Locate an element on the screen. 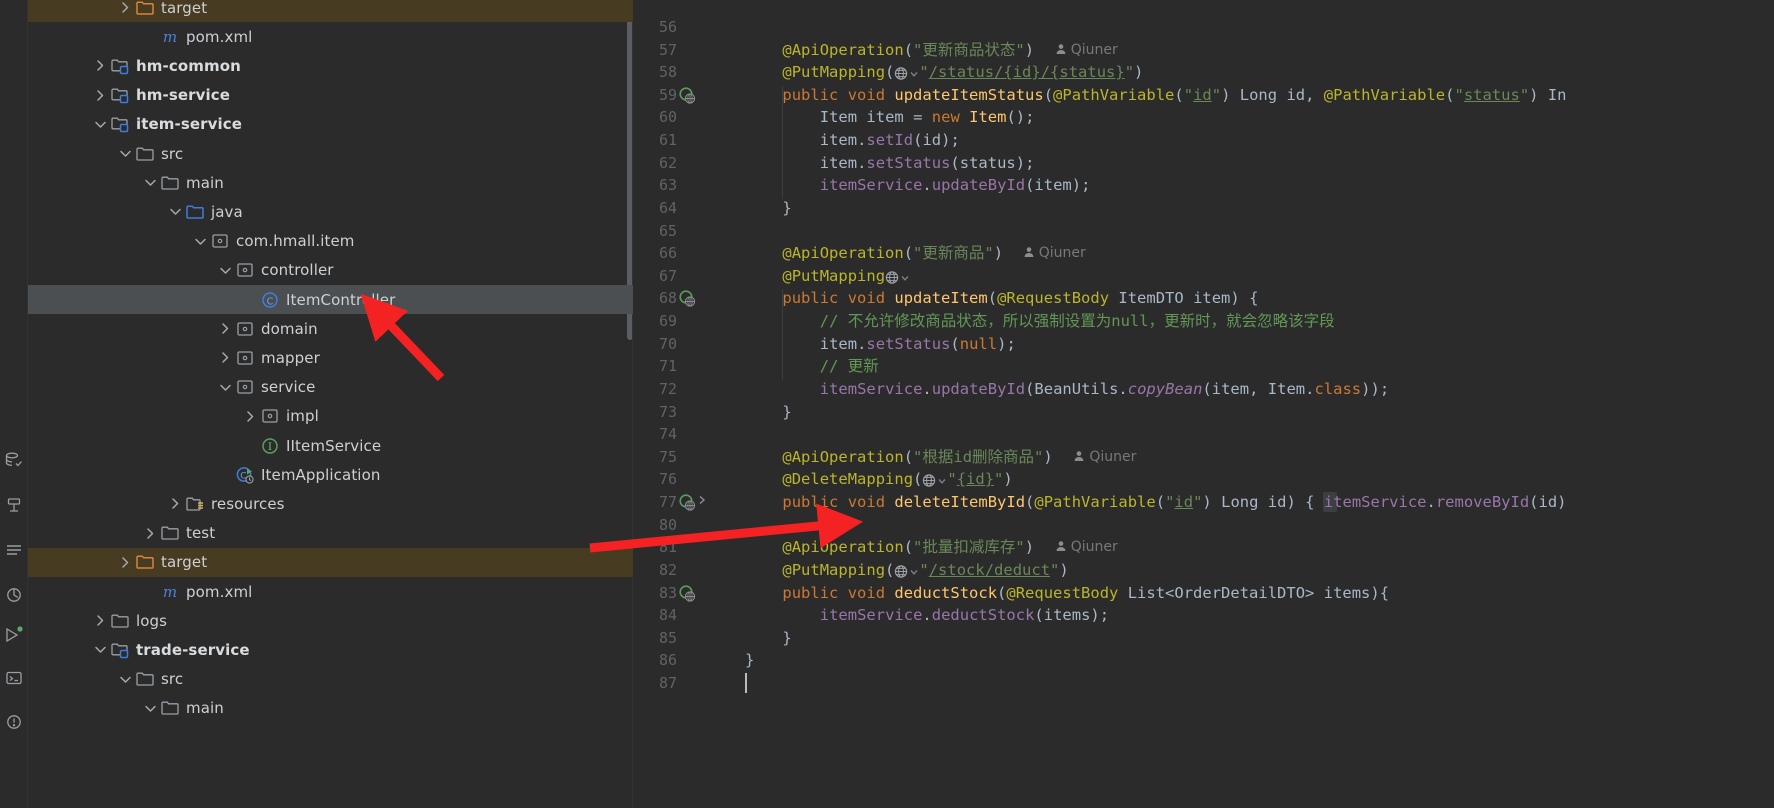  tree-item-label: logs is located at coordinates (152, 620).